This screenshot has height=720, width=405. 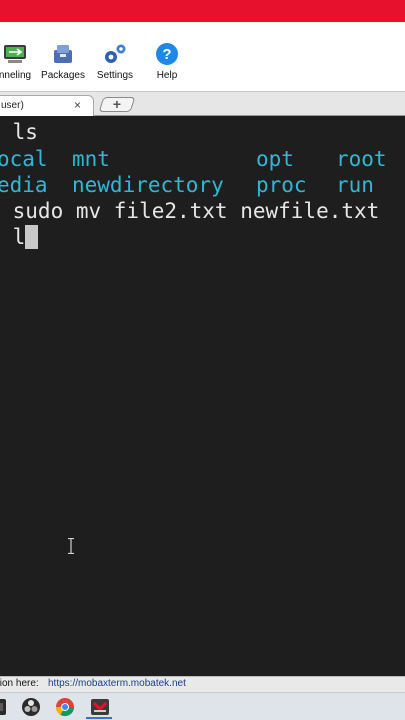 I want to click on dir-local: ocal, so click(x=24, y=159).